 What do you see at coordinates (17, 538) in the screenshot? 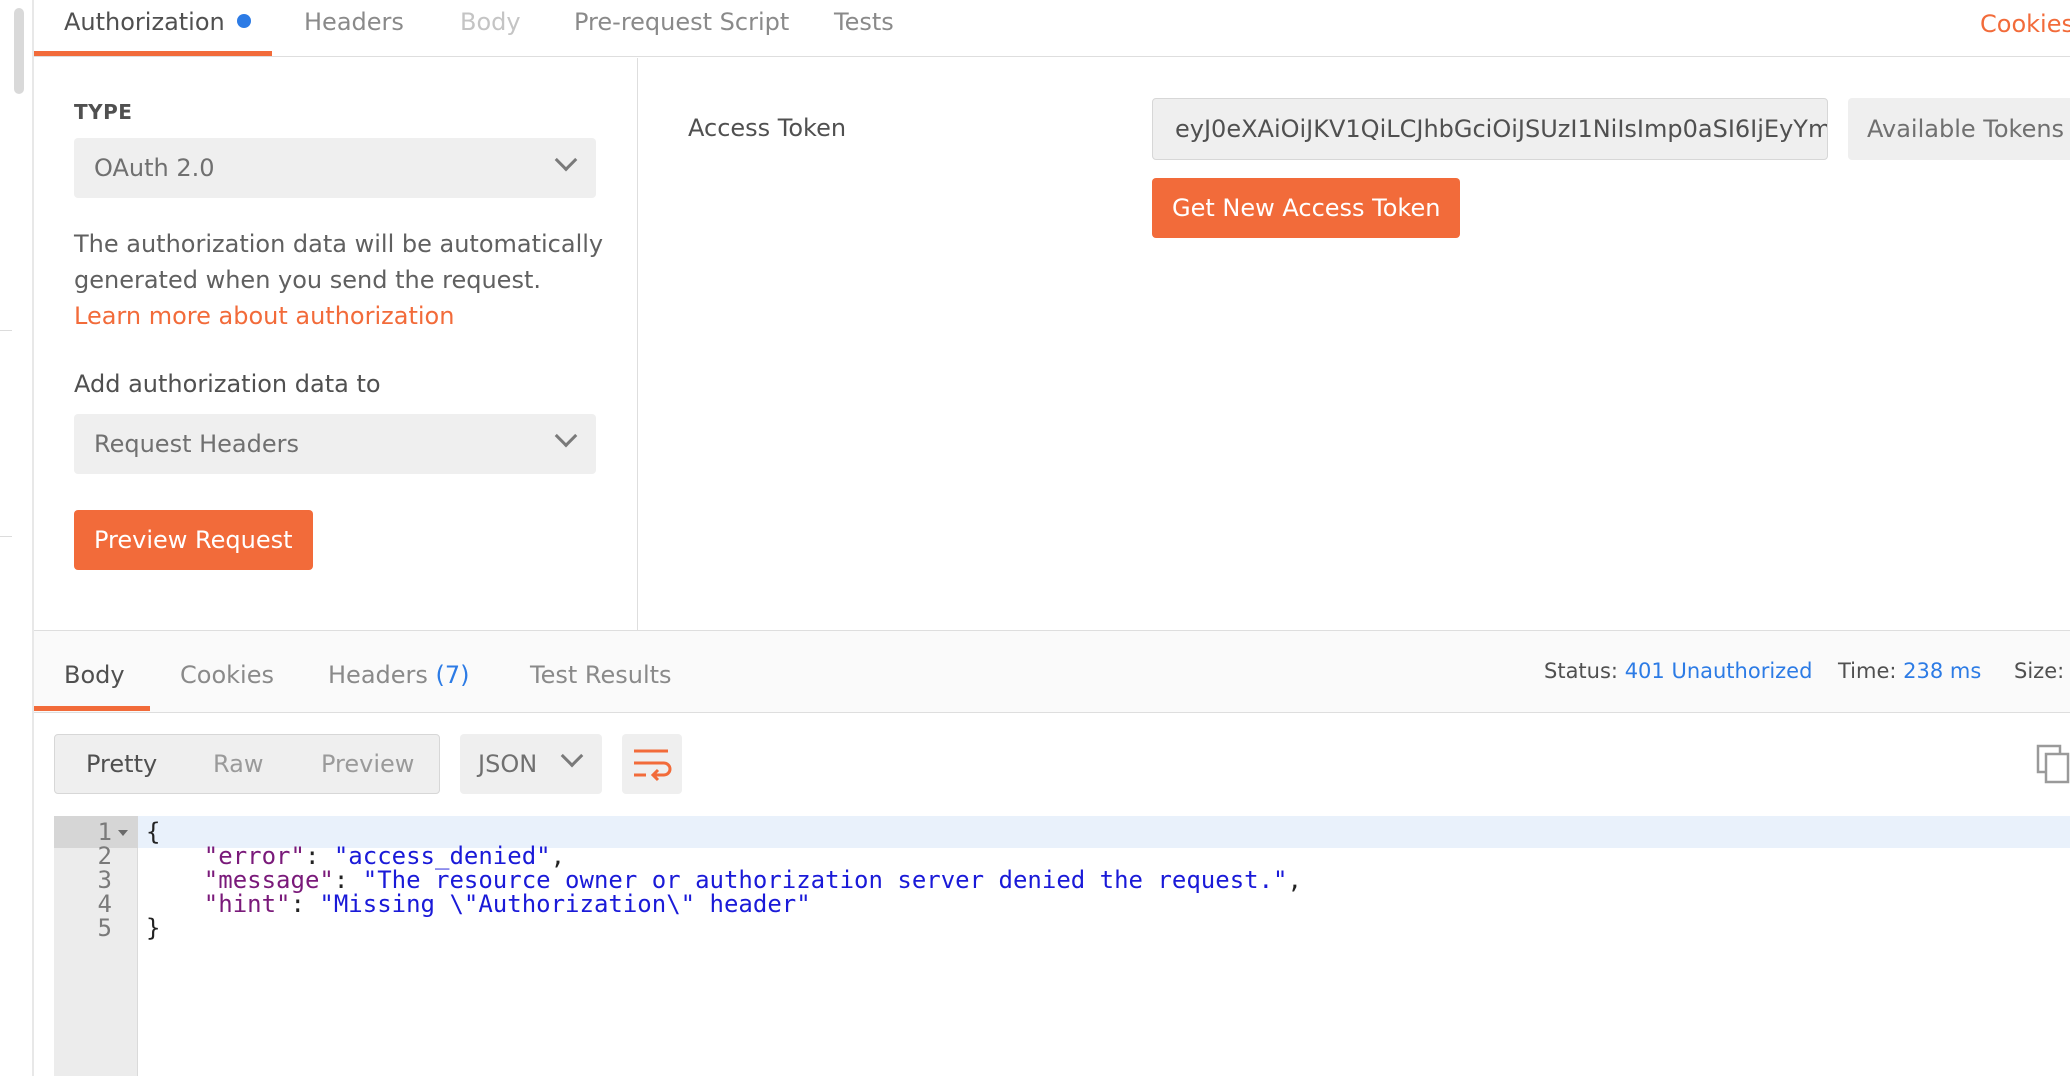
I see `left-gutter` at bounding box center [17, 538].